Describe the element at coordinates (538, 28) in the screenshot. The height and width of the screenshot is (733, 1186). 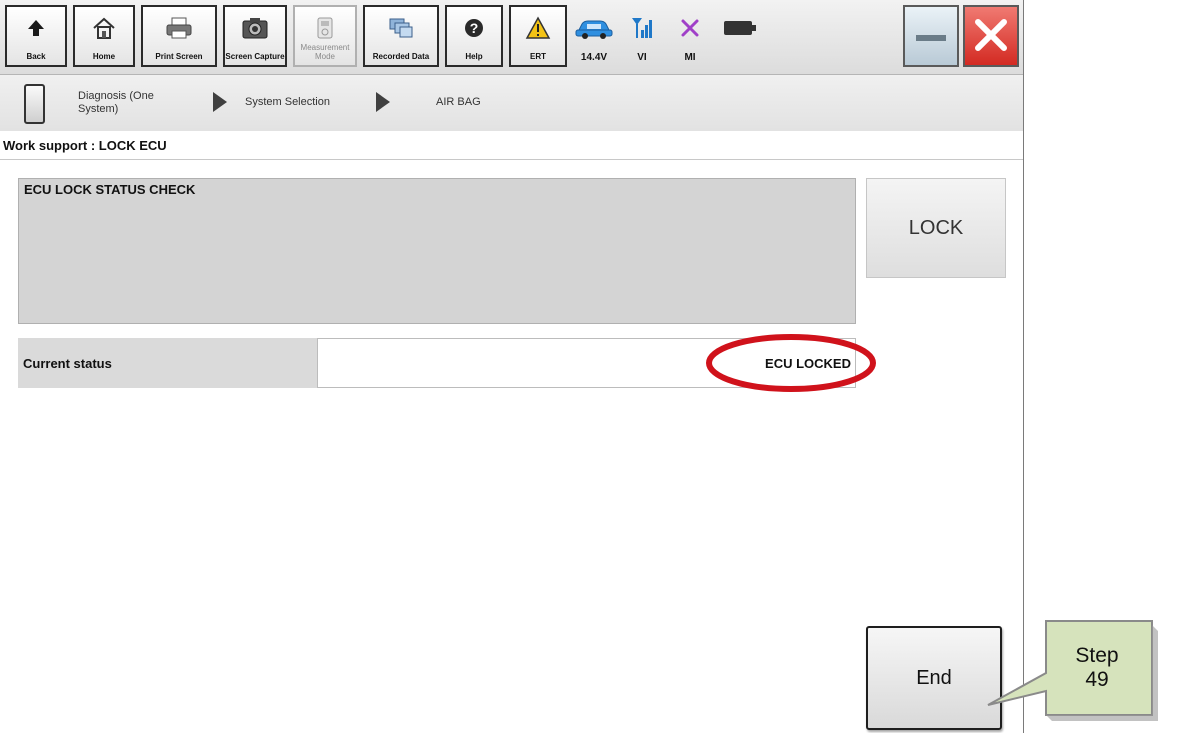
I see `warning-icon` at that location.